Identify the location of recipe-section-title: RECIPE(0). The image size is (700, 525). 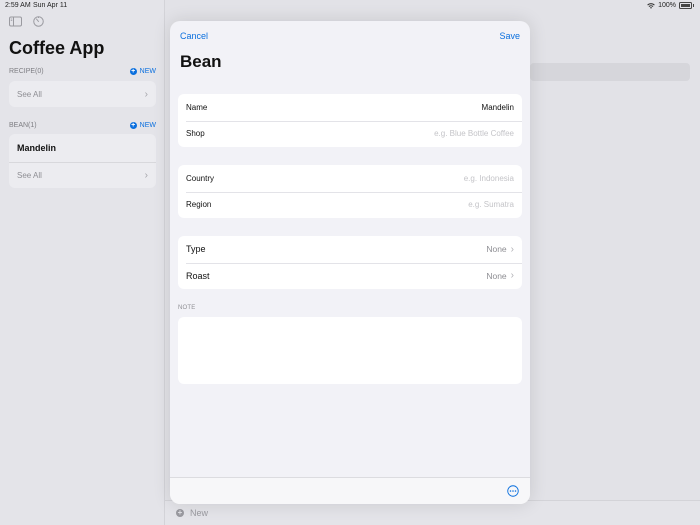
(26, 71).